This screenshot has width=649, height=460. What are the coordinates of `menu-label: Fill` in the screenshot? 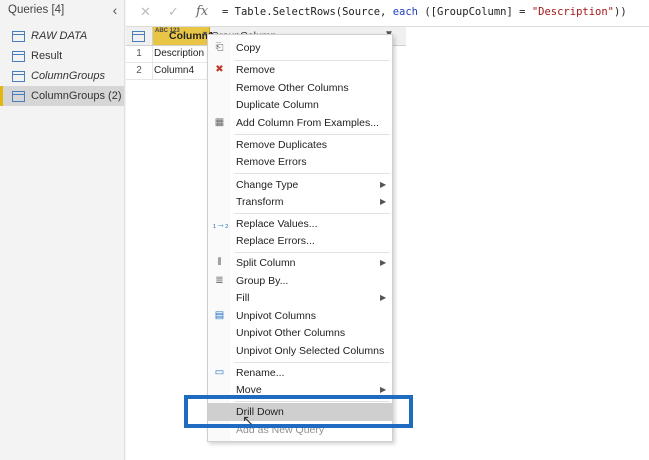 It's located at (243, 298).